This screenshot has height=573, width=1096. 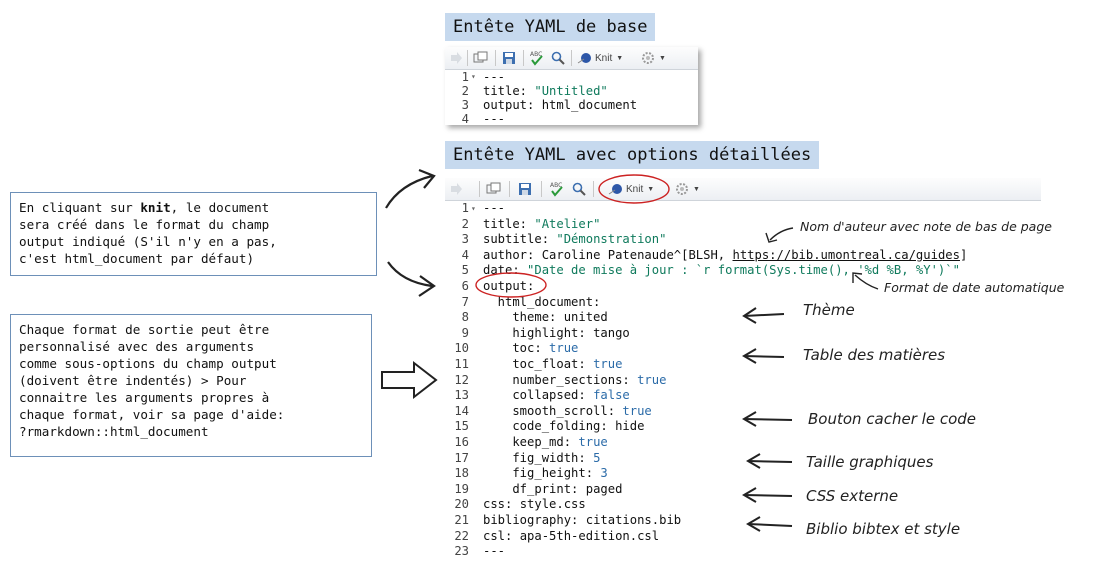 I want to click on code-text: keep_md: true, so click(x=545, y=443).